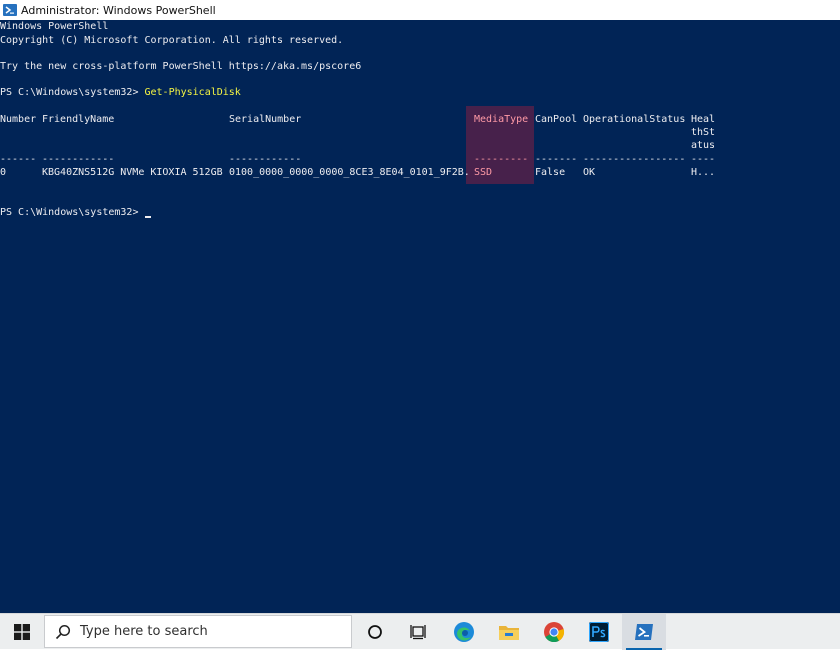  Describe the element at coordinates (349, 172) in the screenshot. I see `cell-serial-number: 0100_0000_0000_0000_8CE3_8E04_0101_9F2B.` at that location.